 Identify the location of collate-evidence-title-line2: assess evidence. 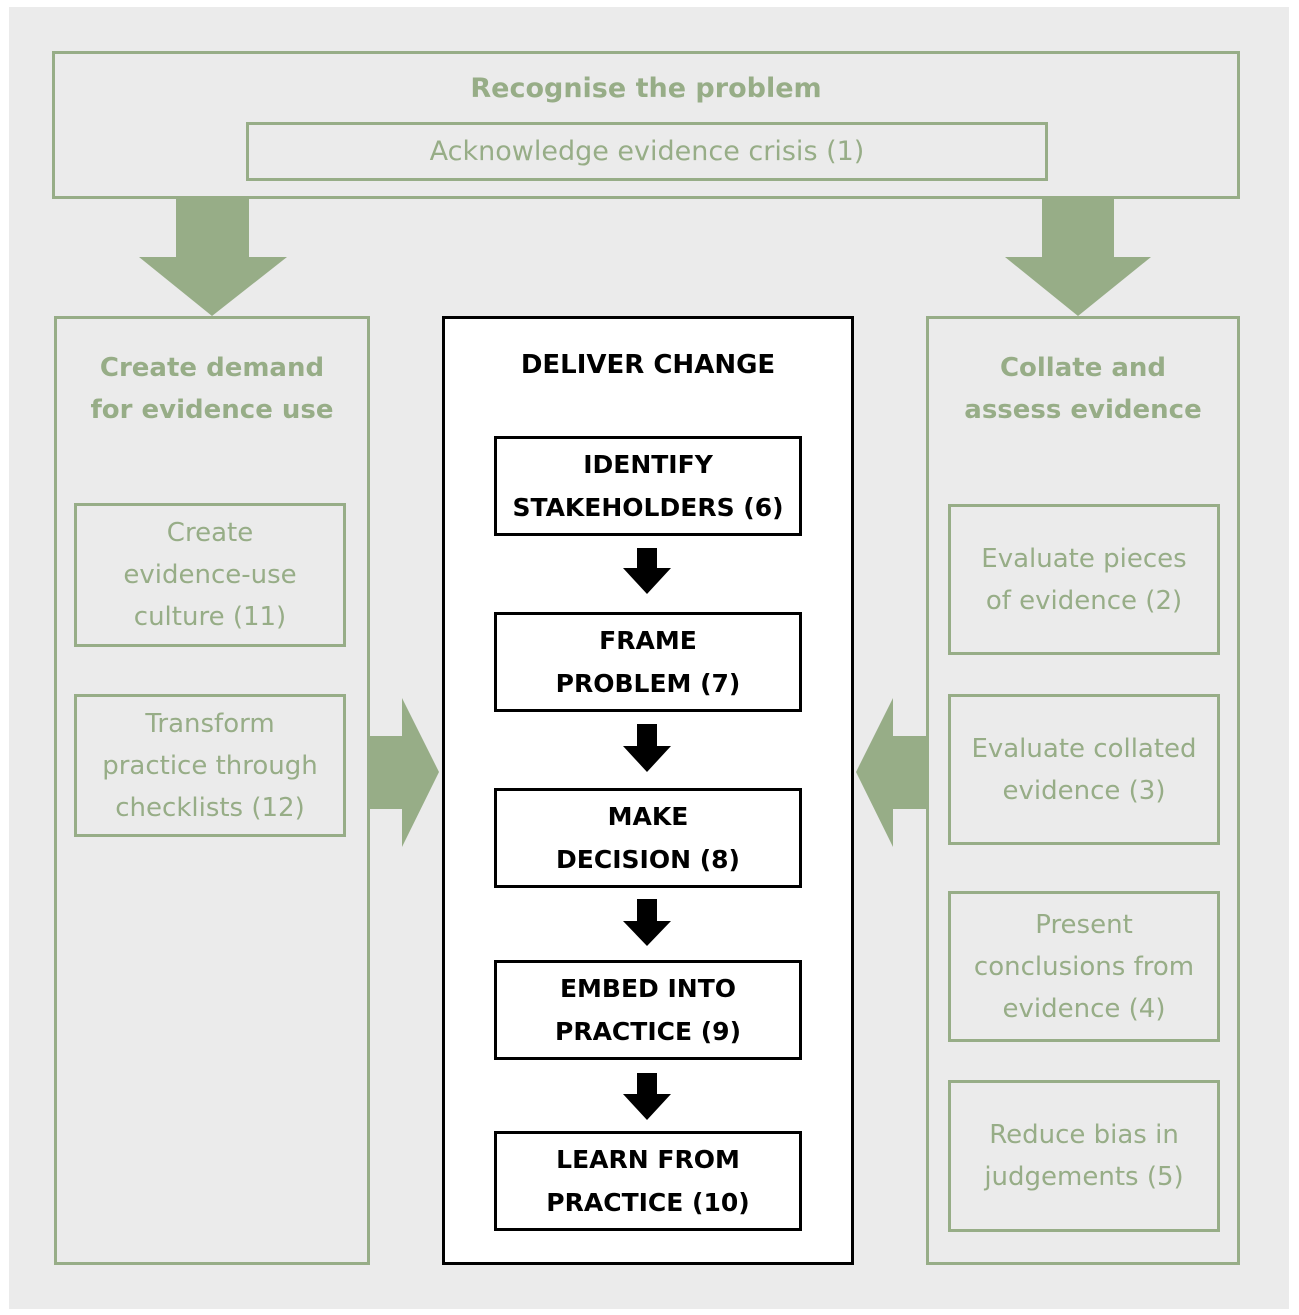
(1083, 410).